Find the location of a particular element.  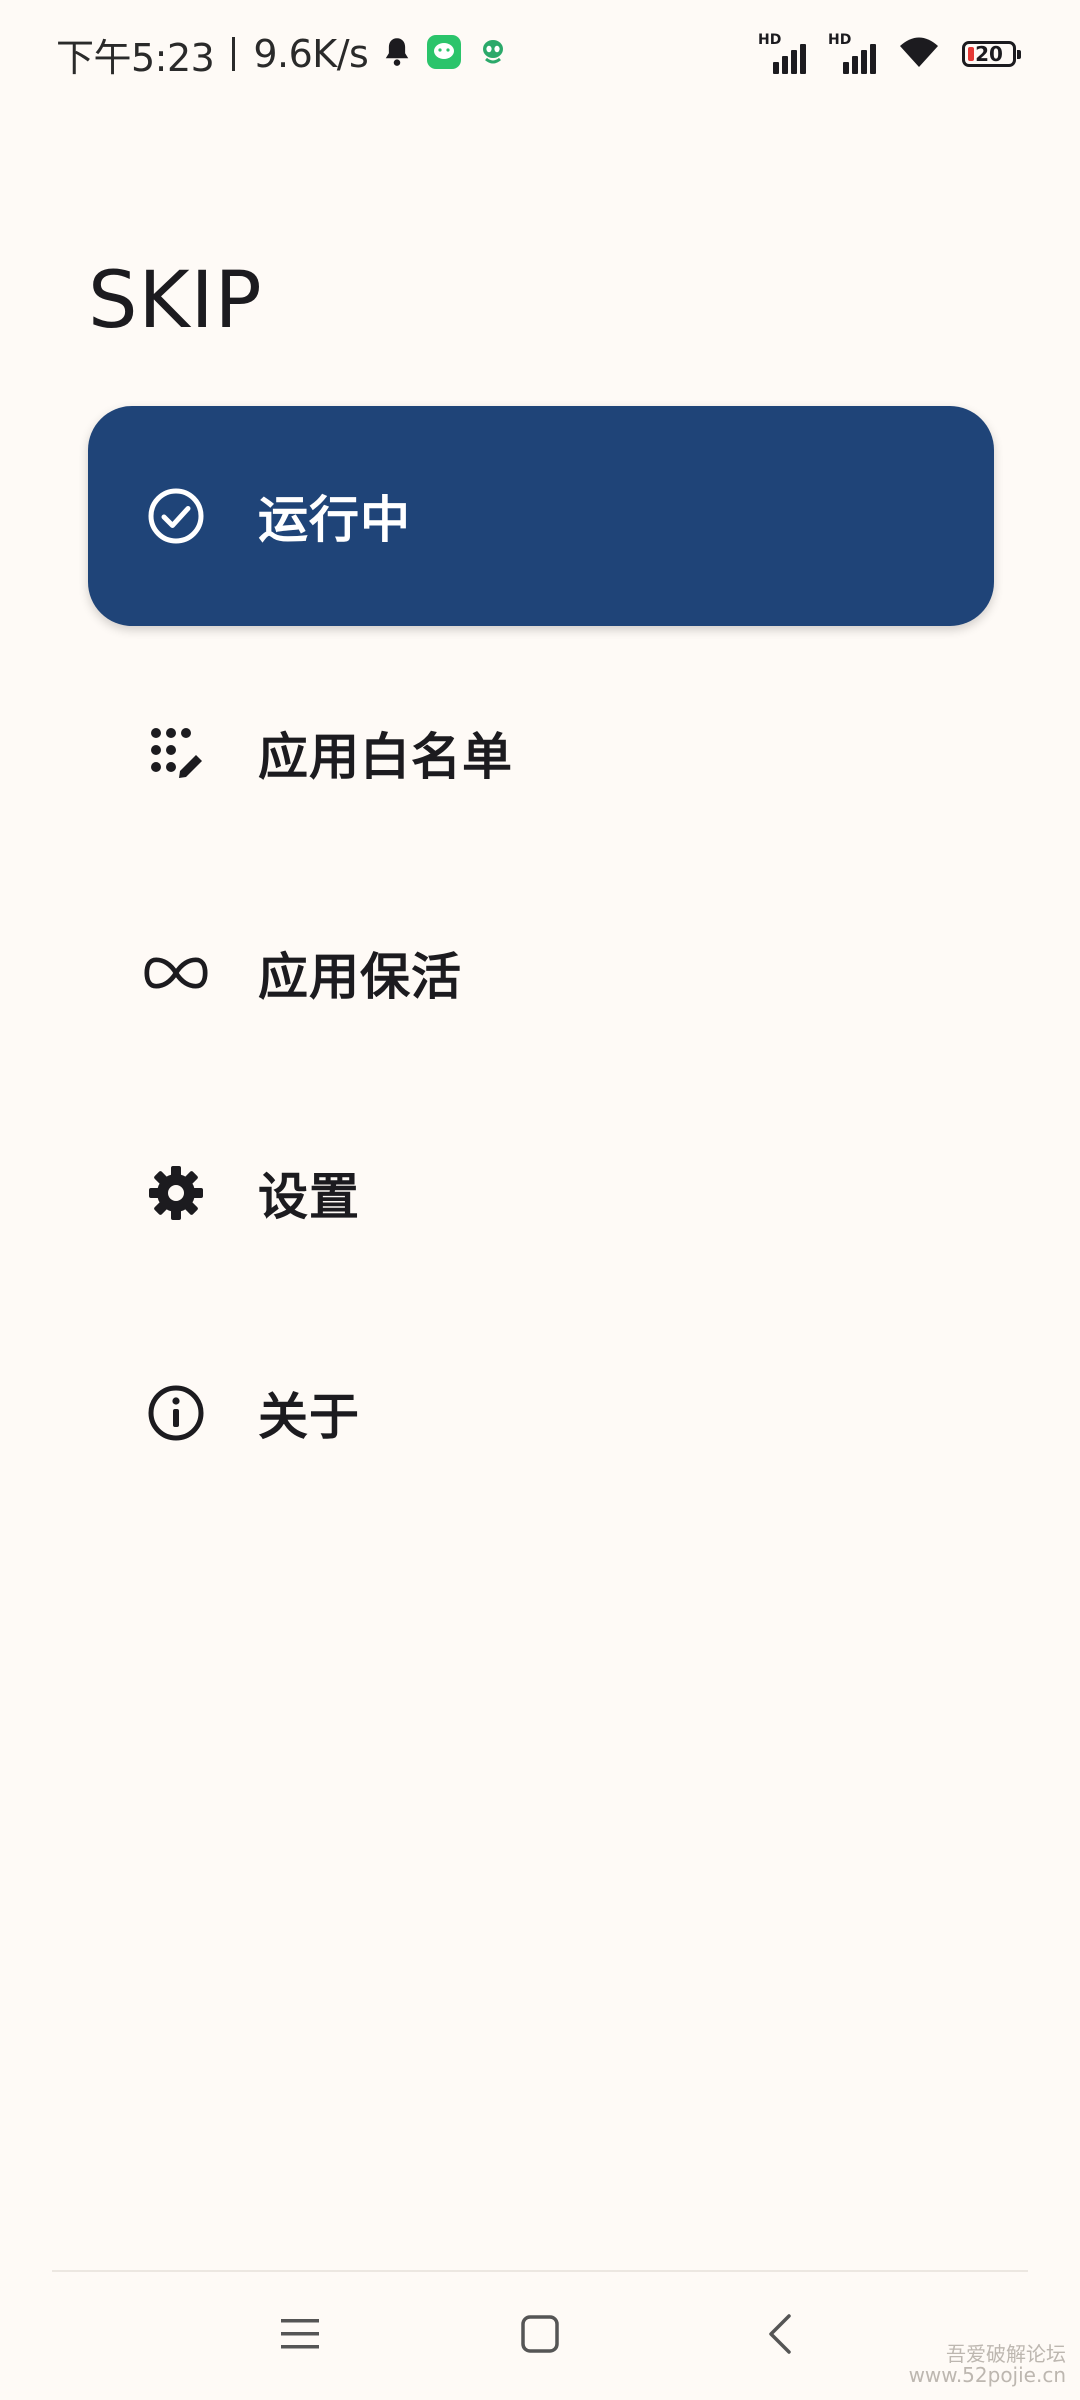

check-circle-icon is located at coordinates (176, 516).